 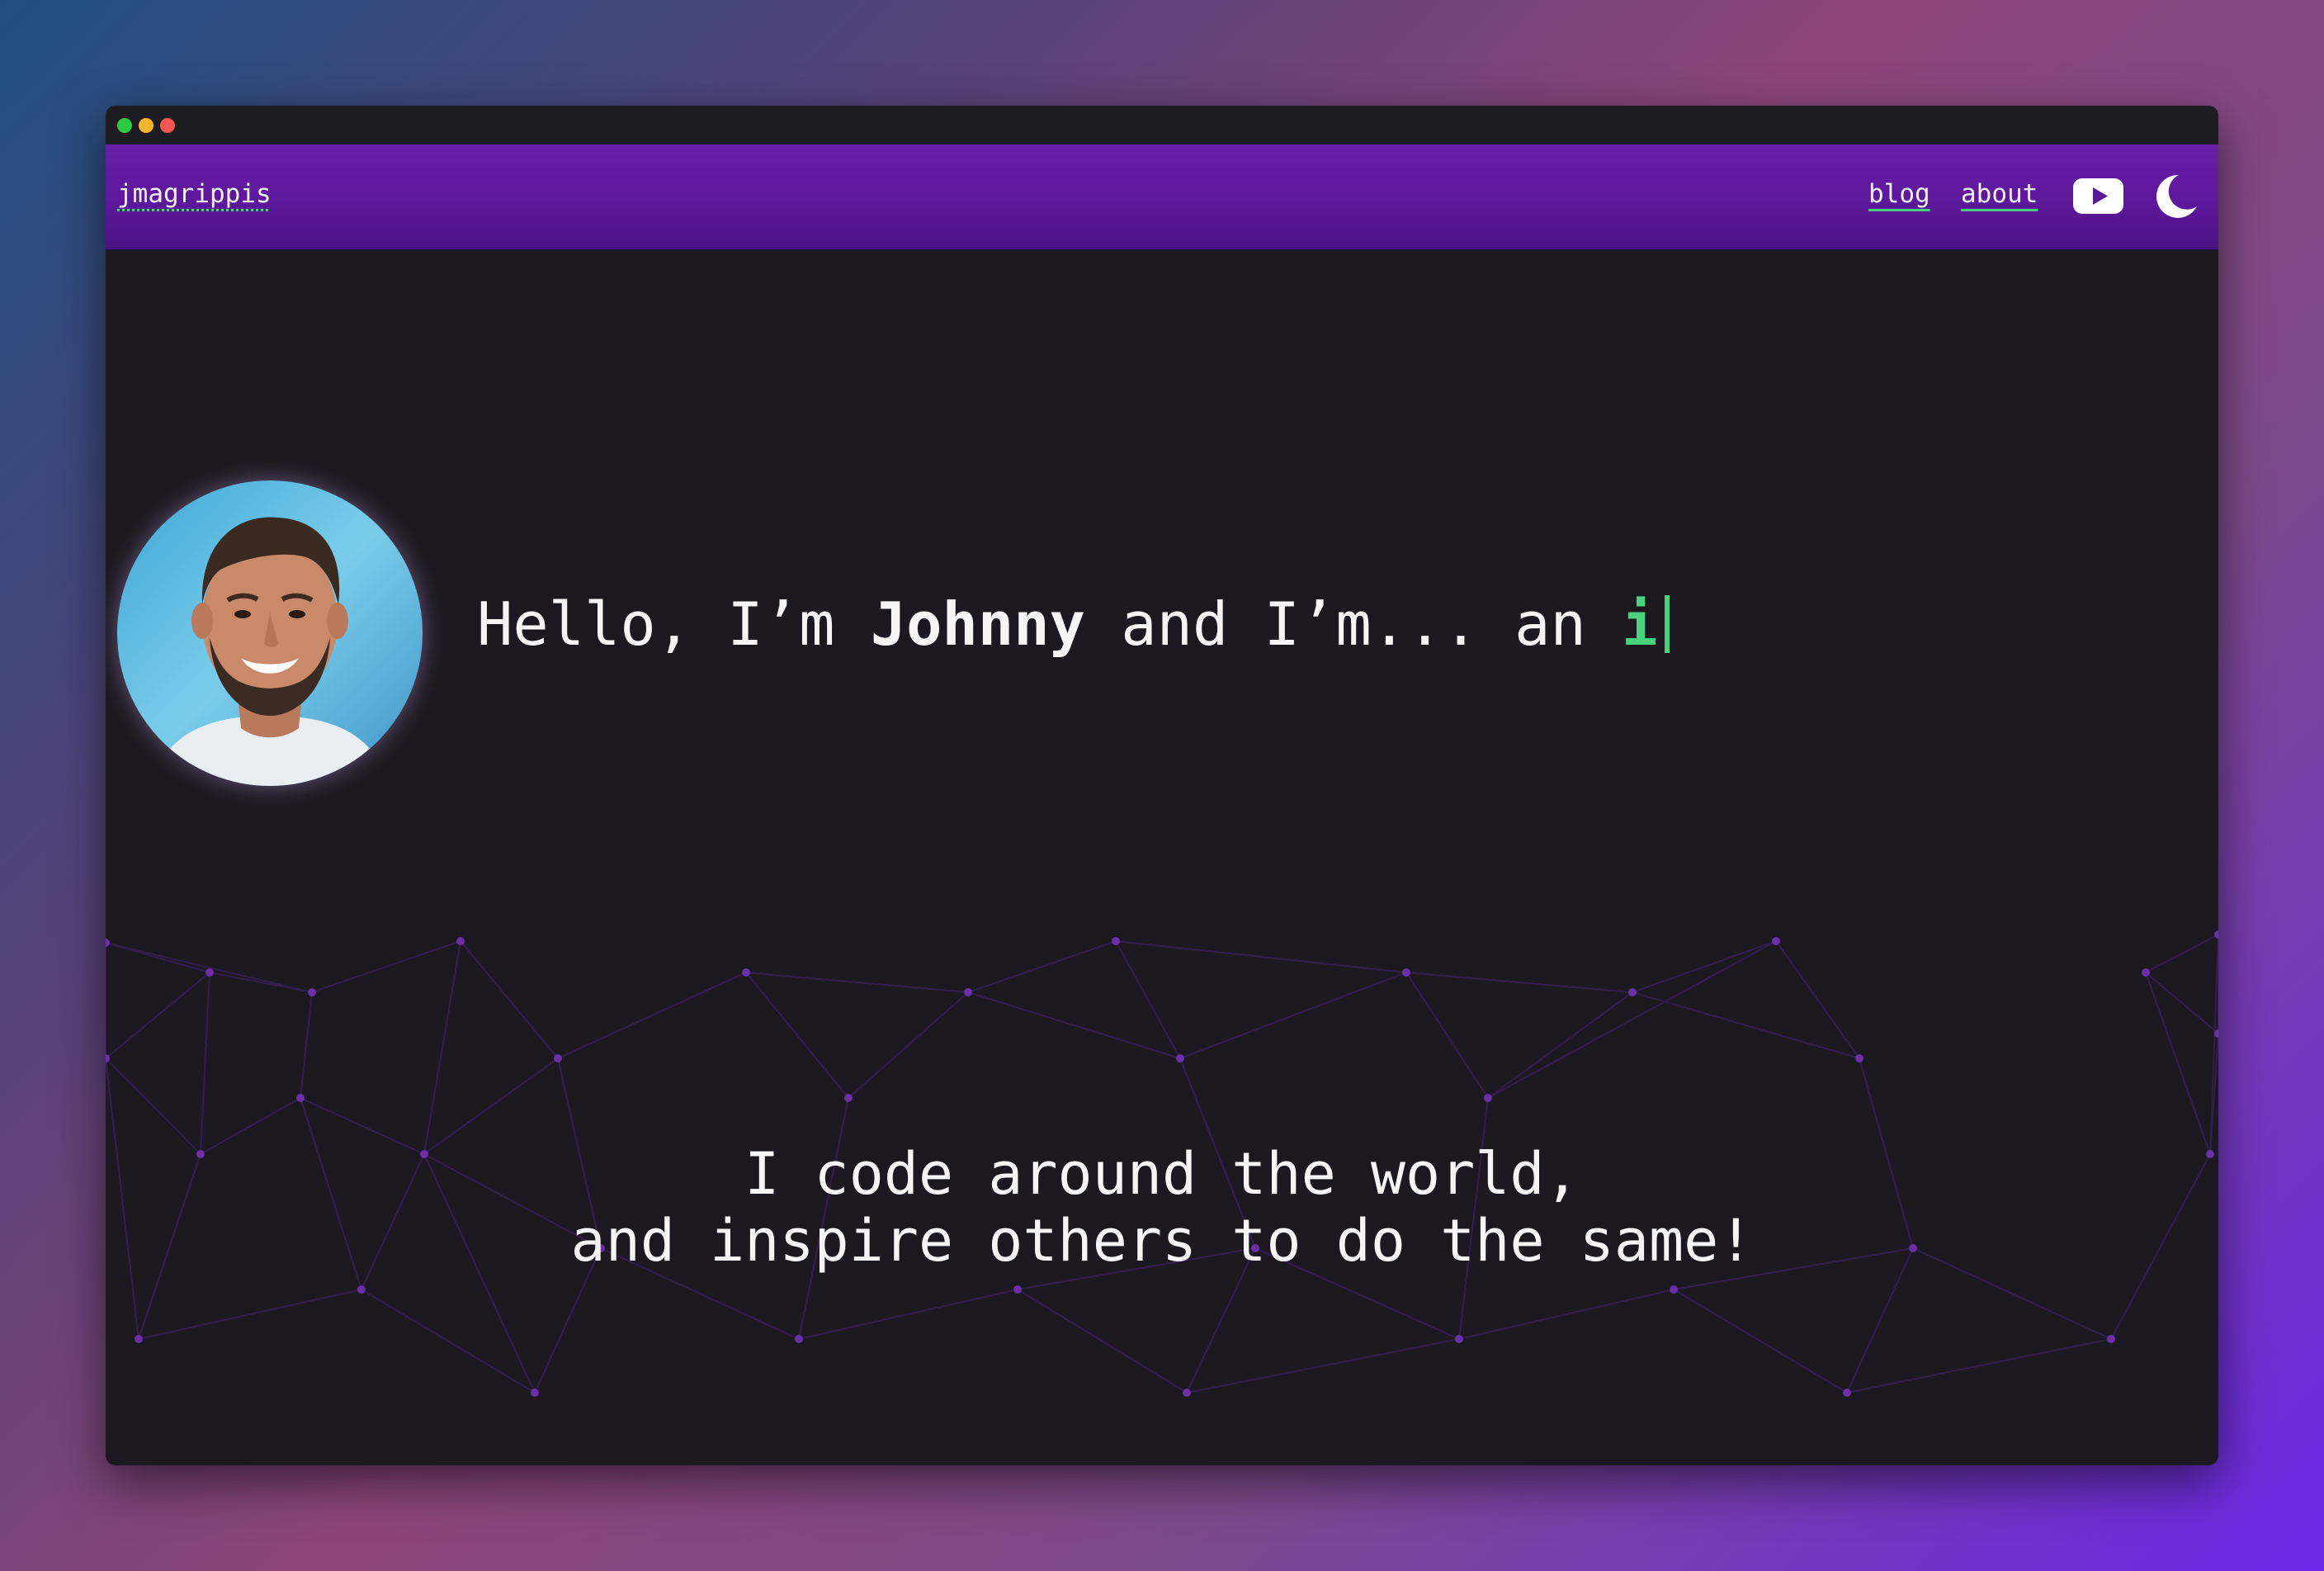 What do you see at coordinates (1667, 624) in the screenshot?
I see `typing-cursor` at bounding box center [1667, 624].